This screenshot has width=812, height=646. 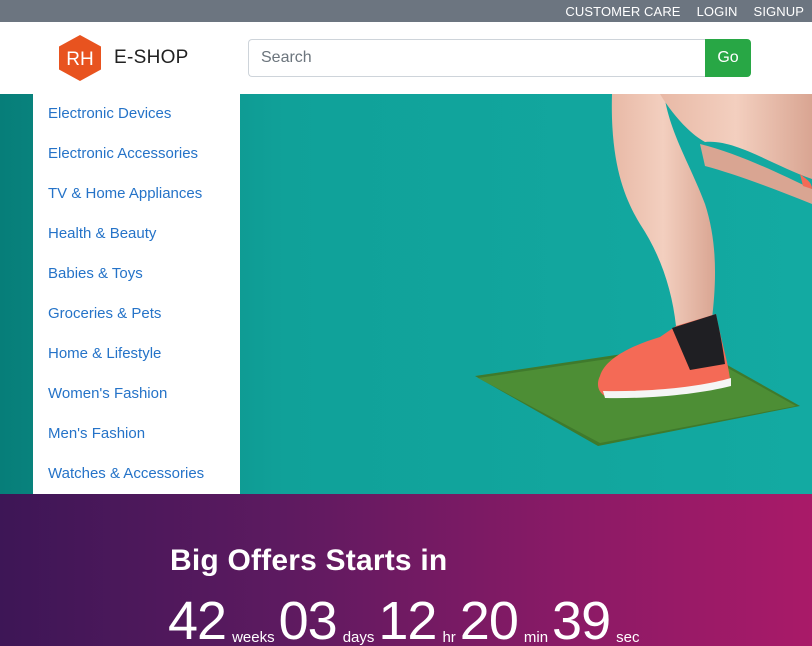 What do you see at coordinates (136, 314) in the screenshot?
I see `category-groceries-pets: Groceries & Pets` at bounding box center [136, 314].